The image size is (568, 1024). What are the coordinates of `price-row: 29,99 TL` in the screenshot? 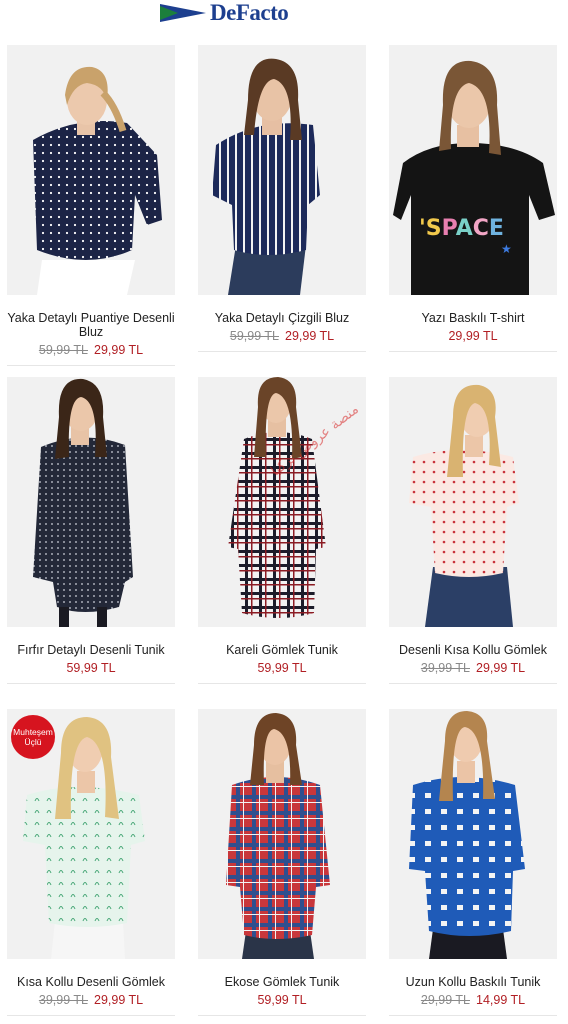 It's located at (473, 336).